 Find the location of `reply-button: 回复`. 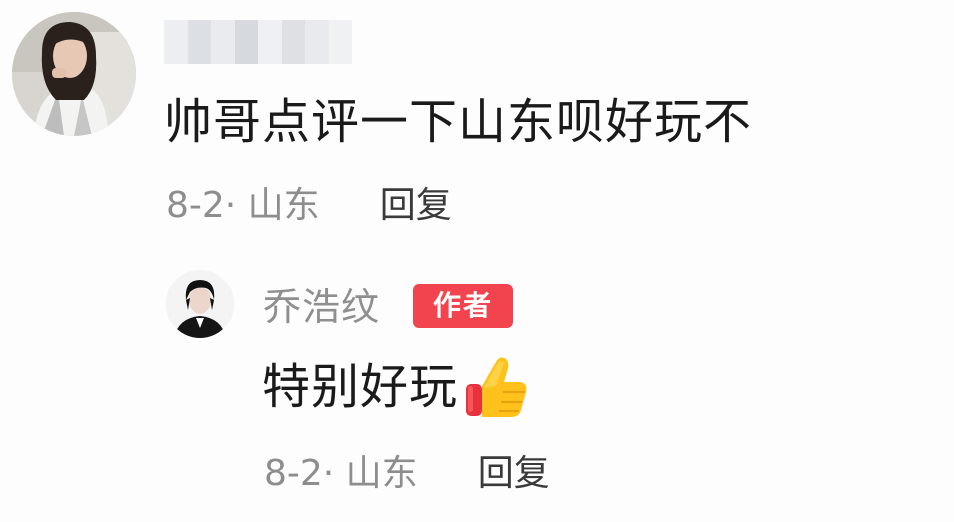

reply-button: 回复 is located at coordinates (416, 206).